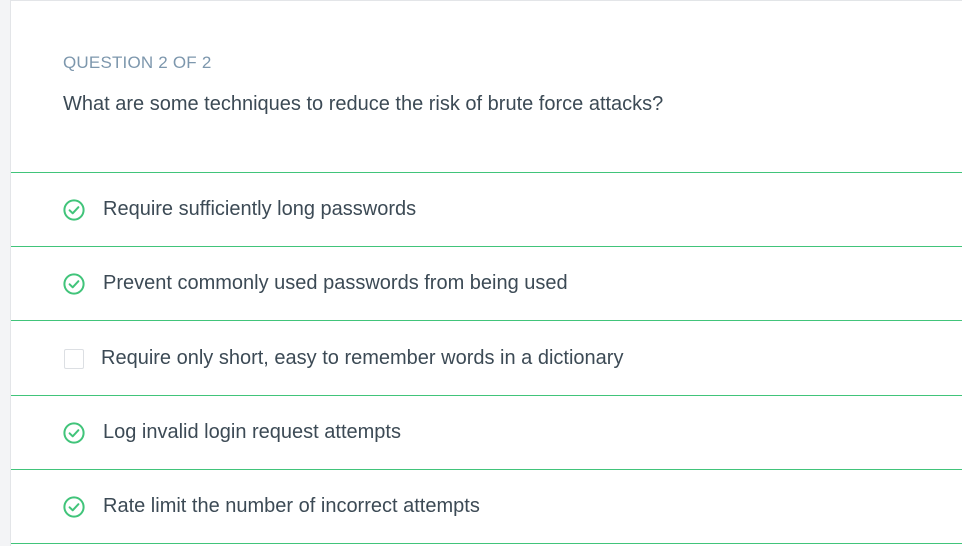 Image resolution: width=962 pixels, height=546 pixels. What do you see at coordinates (486, 432) in the screenshot?
I see `answer-option-4: Log invalid login request attempts` at bounding box center [486, 432].